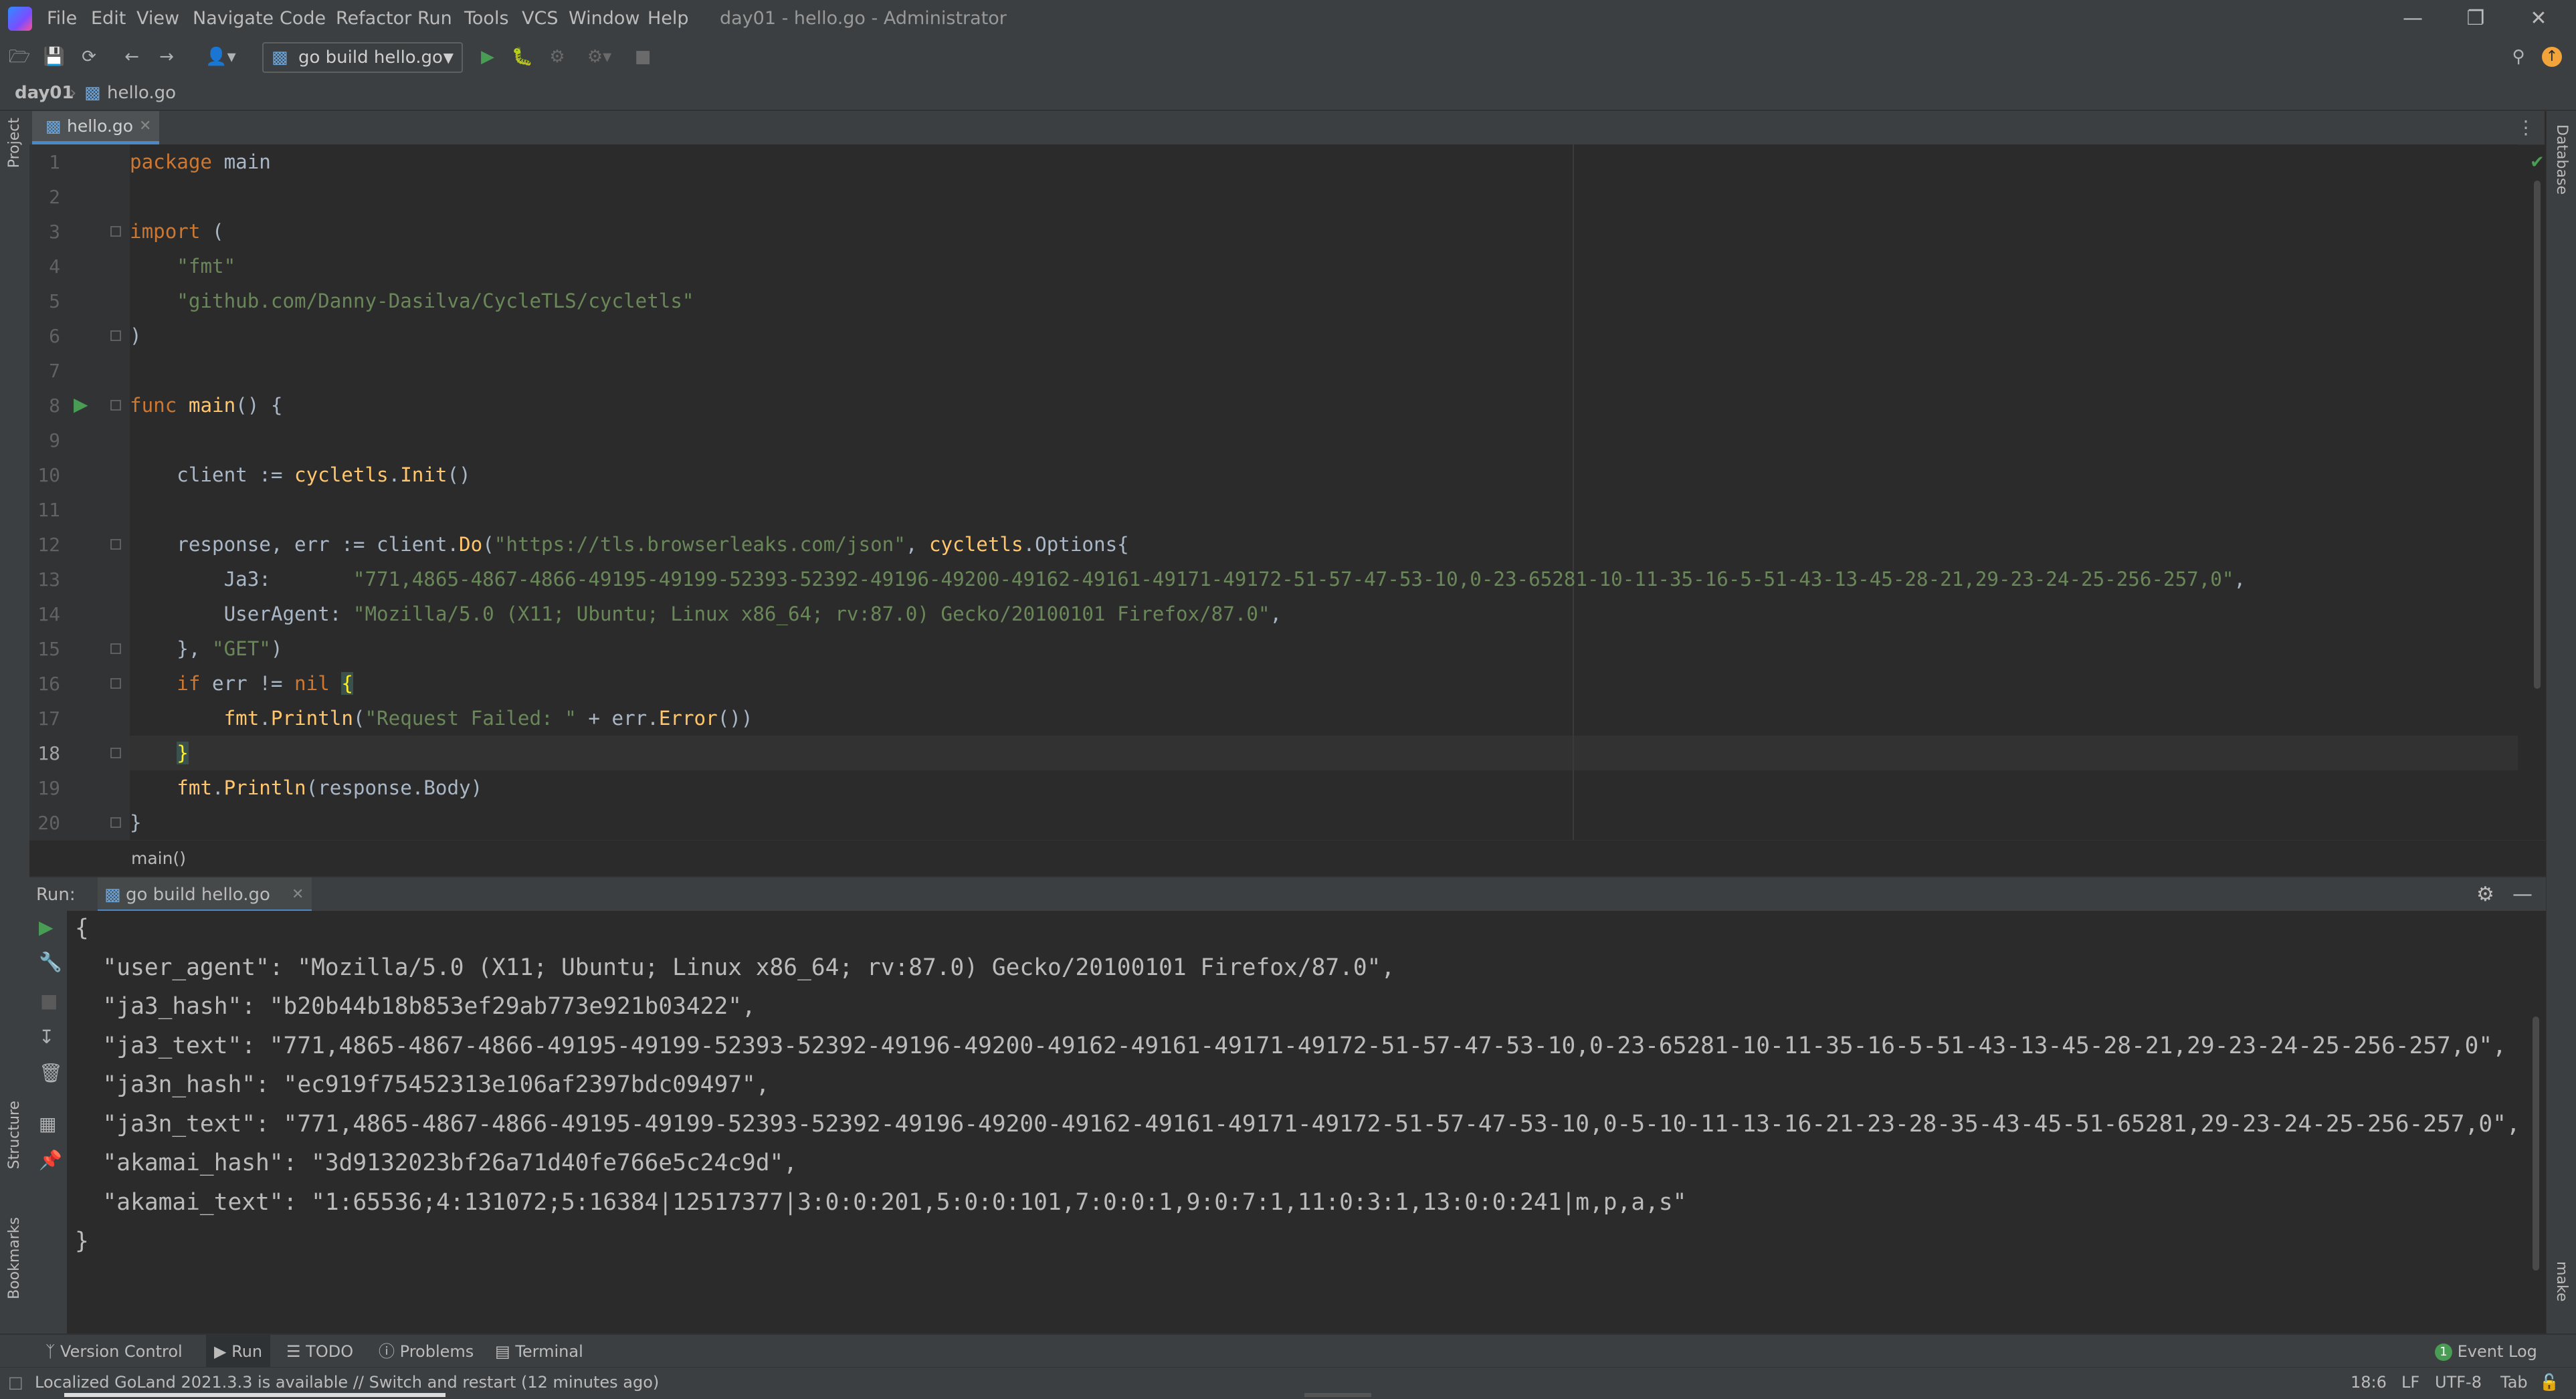 The width and height of the screenshot is (2576, 1399). I want to click on open-folder-icon: 🗁, so click(19, 56).